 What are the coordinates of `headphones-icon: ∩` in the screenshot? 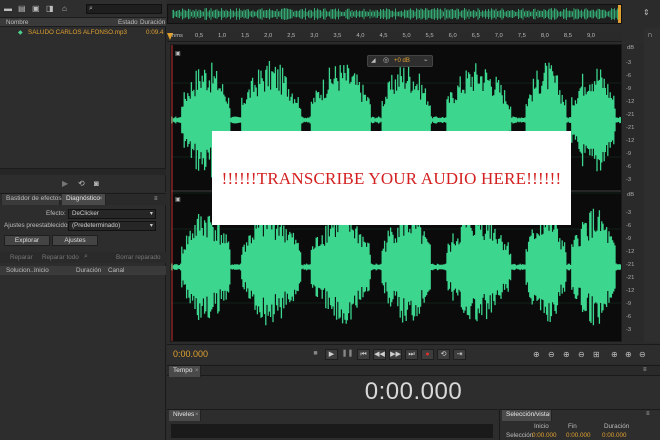 It's located at (650, 35).